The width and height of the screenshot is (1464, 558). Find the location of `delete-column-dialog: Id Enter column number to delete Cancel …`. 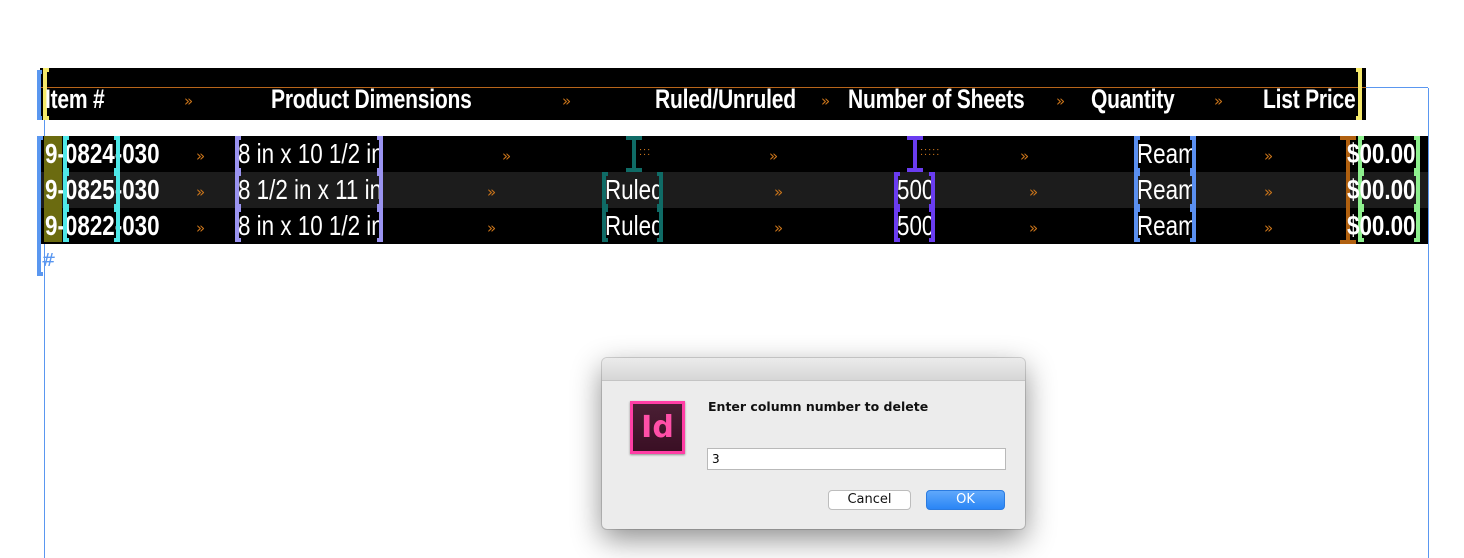

delete-column-dialog: Id Enter column number to delete Cancel … is located at coordinates (813, 443).